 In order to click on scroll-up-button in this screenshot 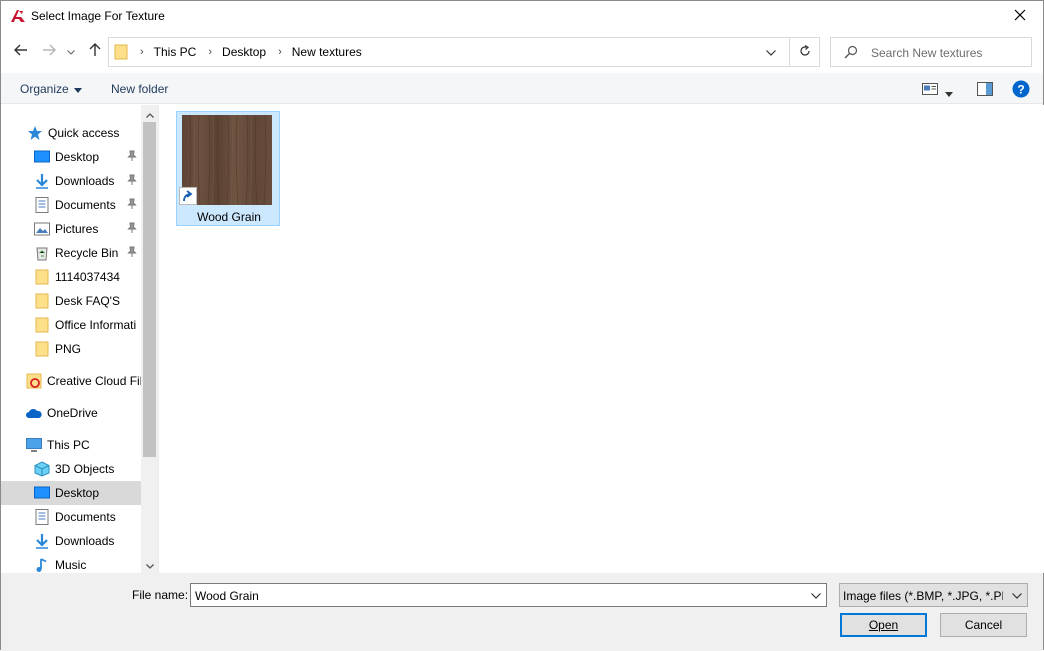, I will do `click(149, 113)`.